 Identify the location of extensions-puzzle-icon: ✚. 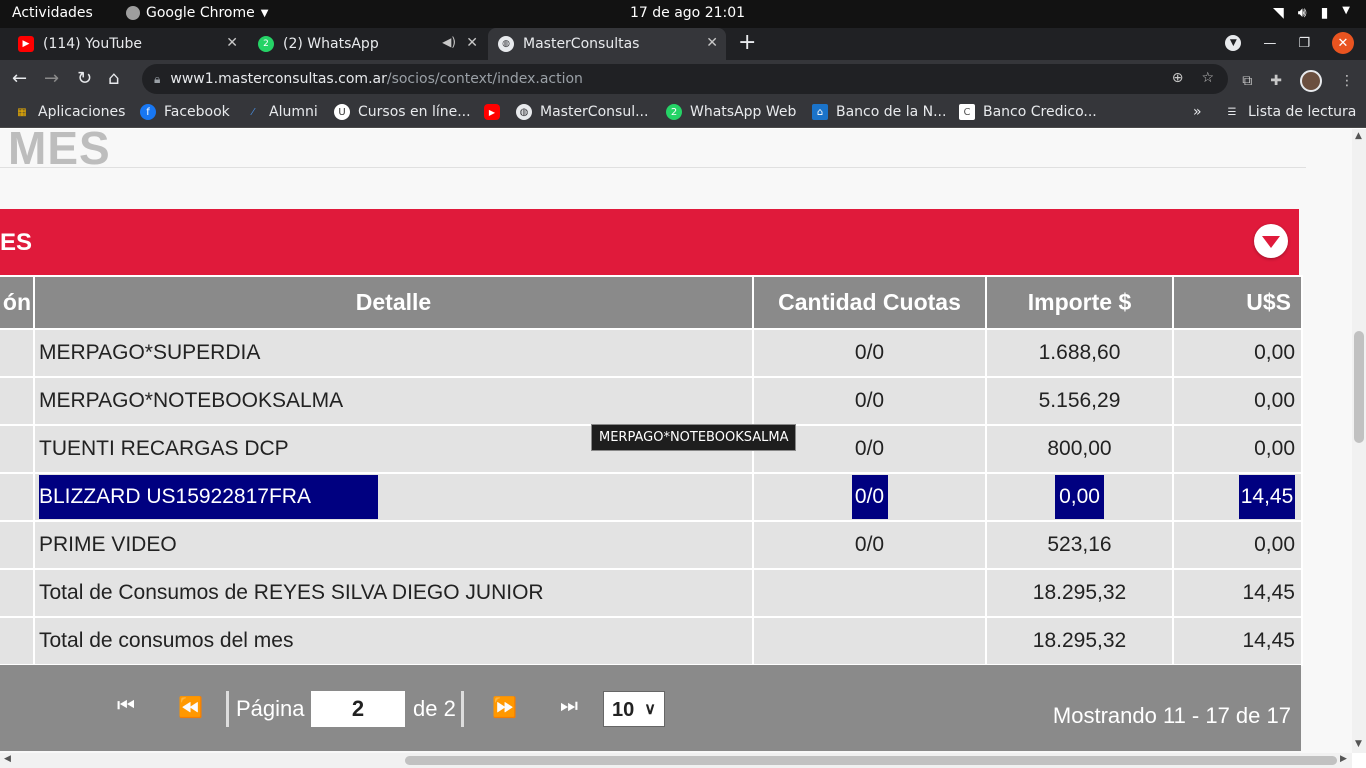
(1276, 81).